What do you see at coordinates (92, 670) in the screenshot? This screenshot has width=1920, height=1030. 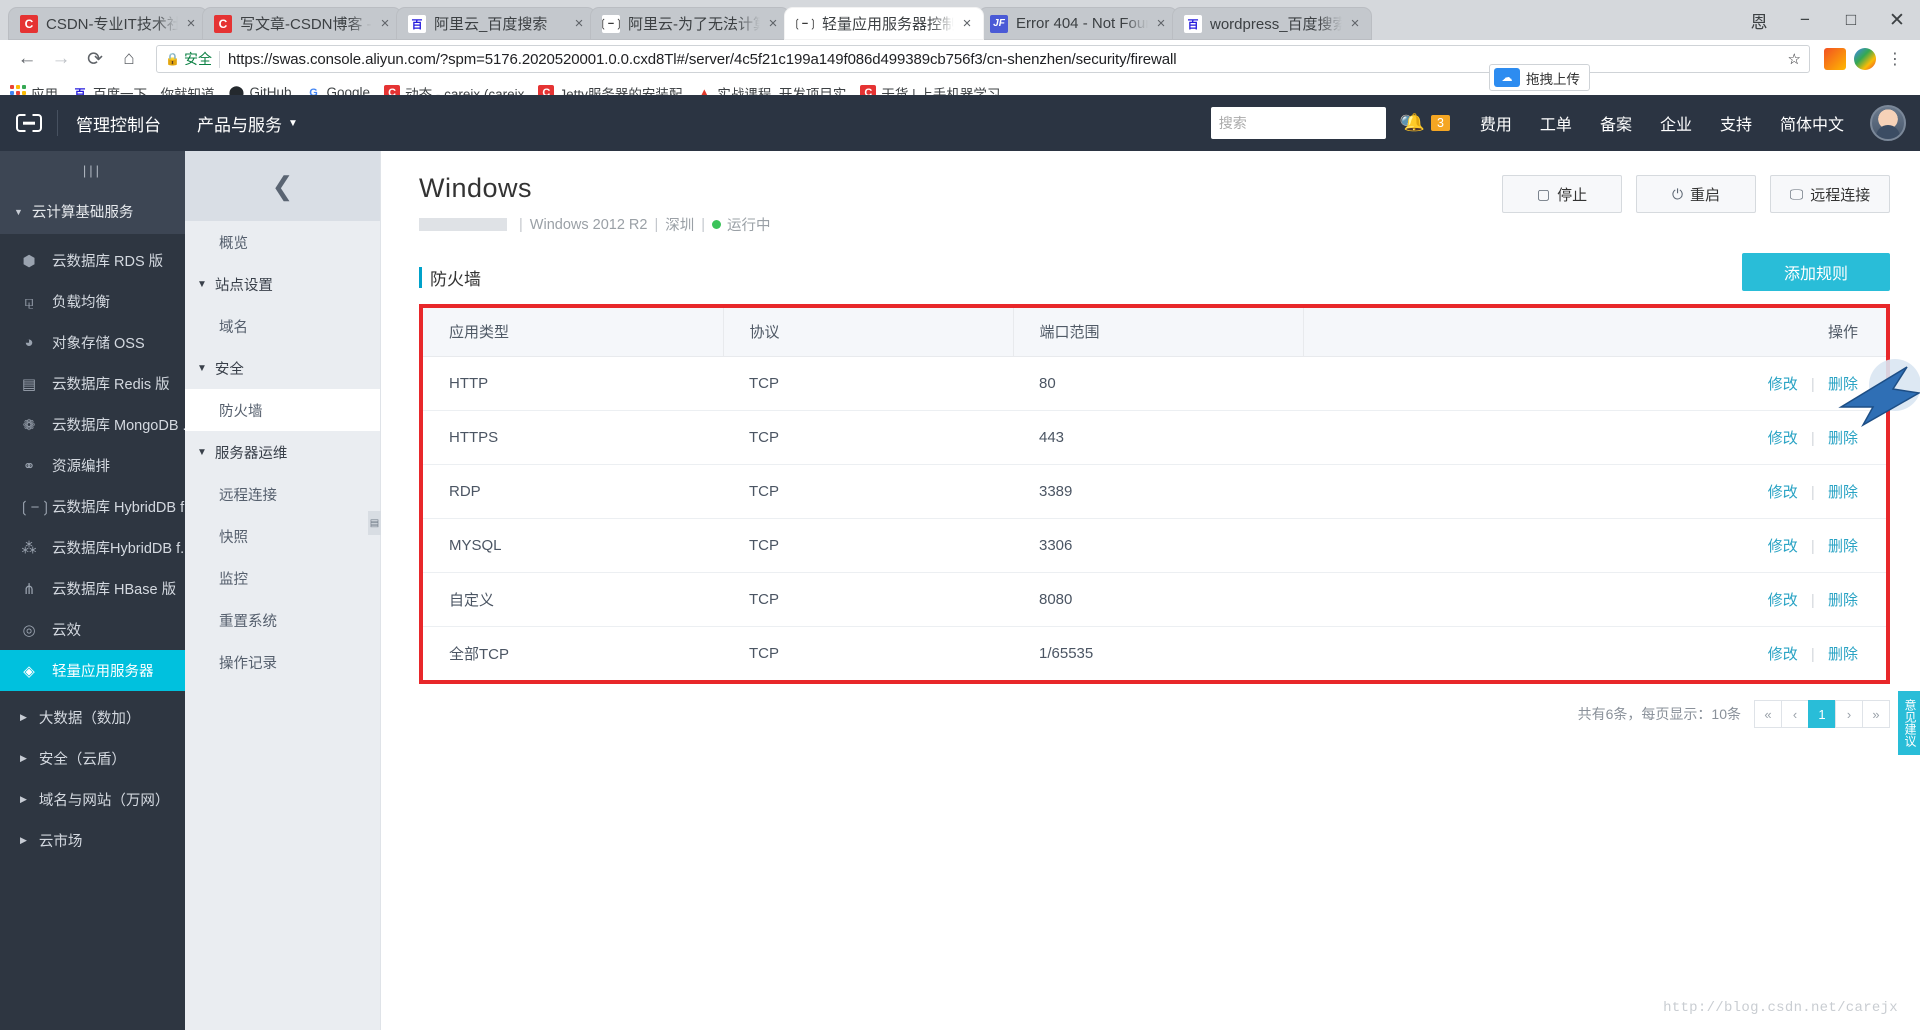 I see `sidebar-item-swas: ◈ 轻量应用服务器` at bounding box center [92, 670].